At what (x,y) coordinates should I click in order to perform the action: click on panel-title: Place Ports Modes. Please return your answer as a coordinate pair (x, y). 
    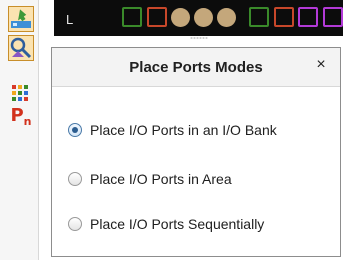
    Looking at the image, I should click on (196, 67).